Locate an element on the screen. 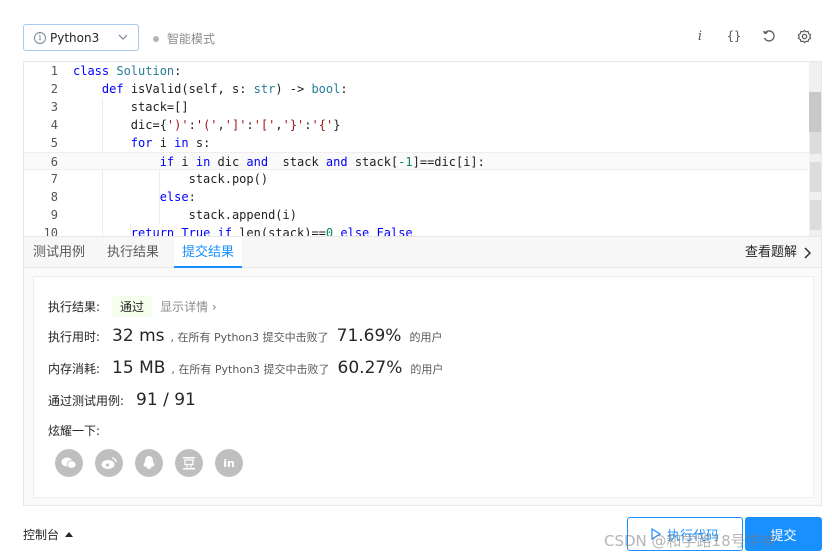  status-badge: 通过 is located at coordinates (132, 306).